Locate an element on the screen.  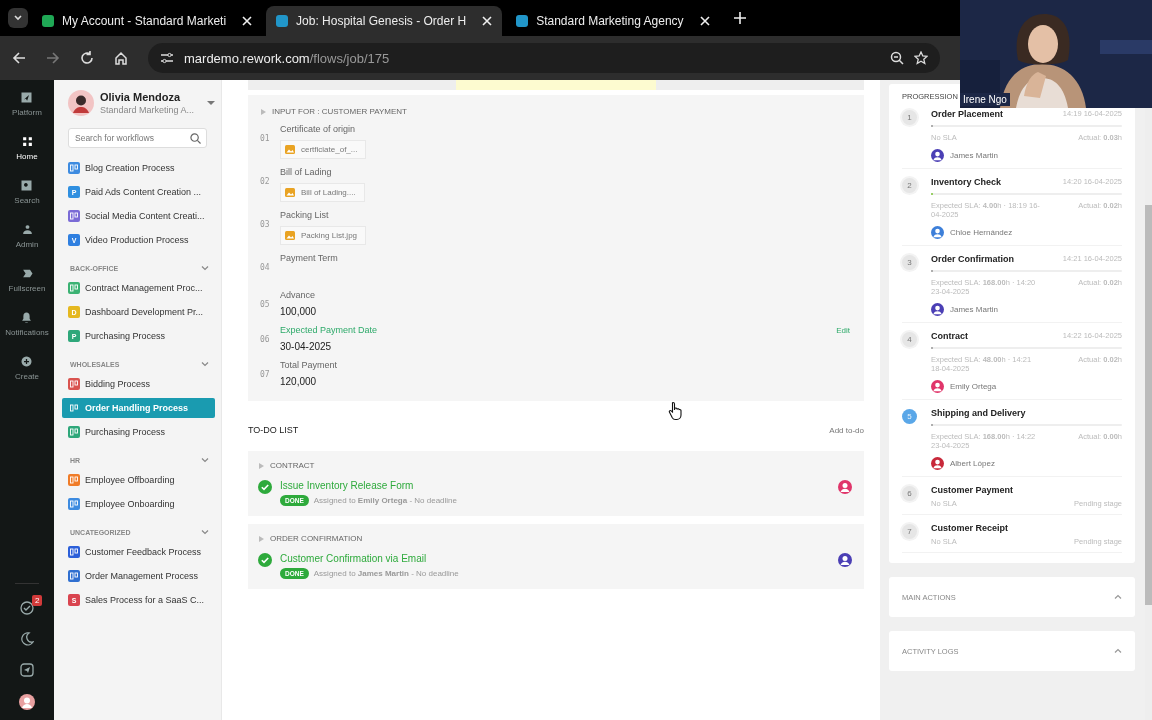
field-value: 30-04-2025 is located at coordinates (306, 346).